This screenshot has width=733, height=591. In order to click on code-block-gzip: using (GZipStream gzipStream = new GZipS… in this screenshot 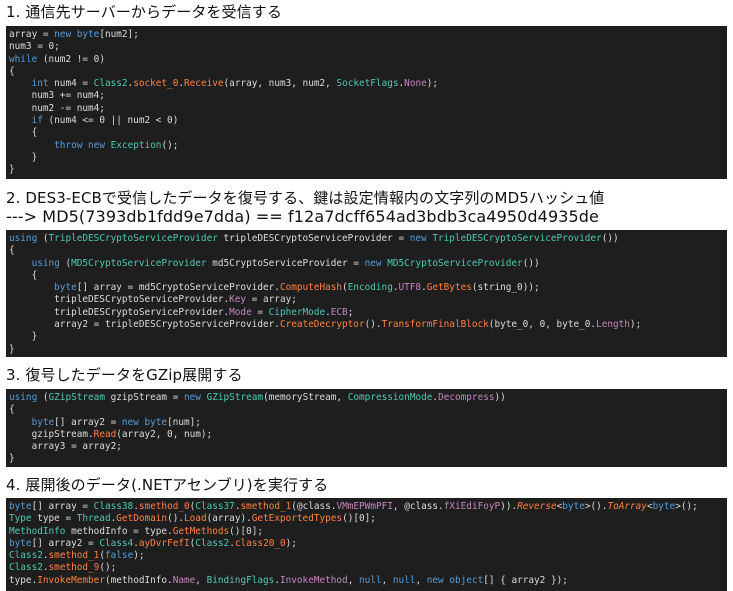, I will do `click(366, 428)`.